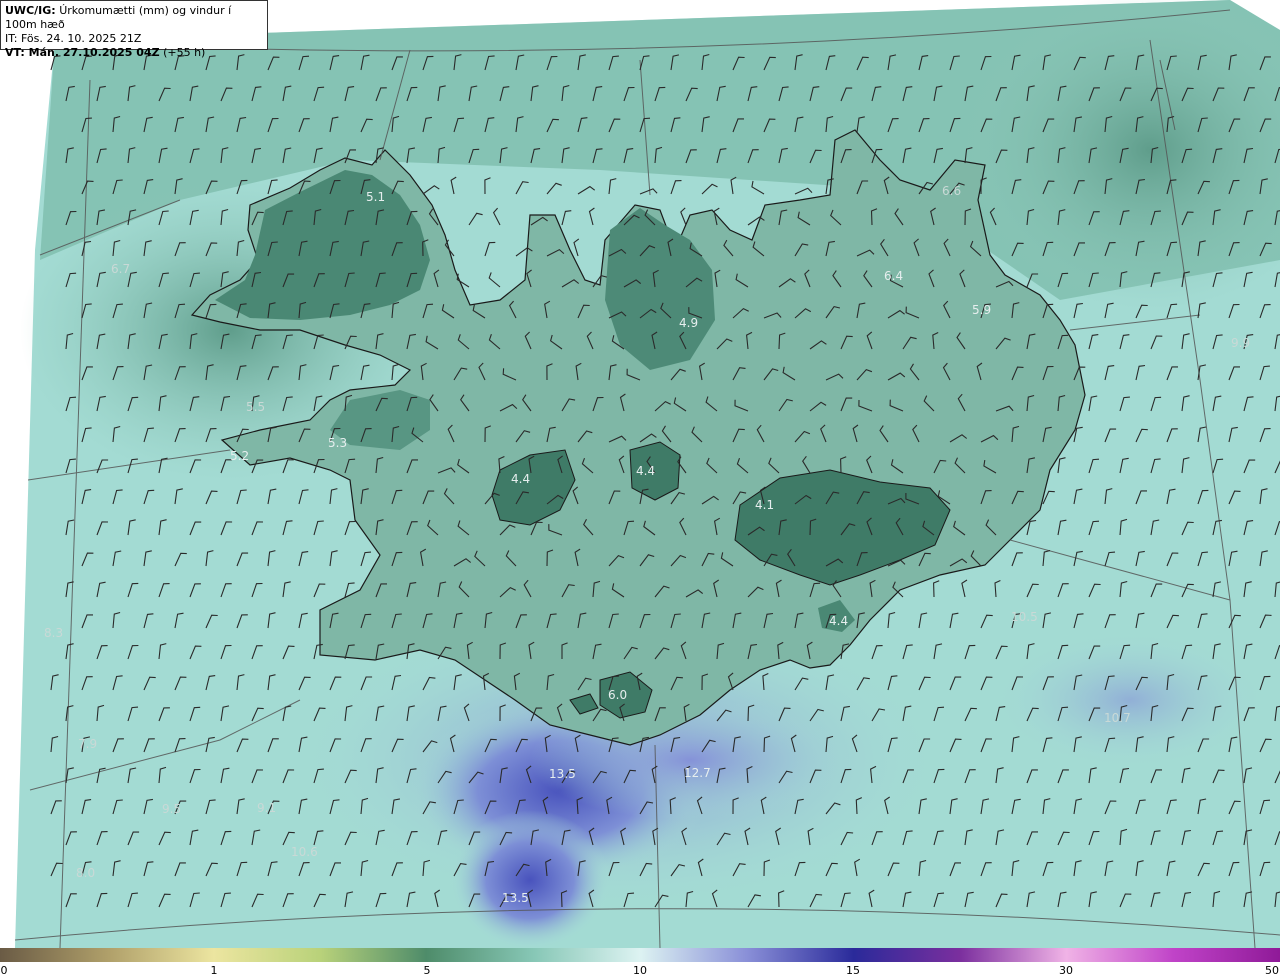 Image resolution: width=1280 pixels, height=978 pixels. What do you see at coordinates (121, 269) in the screenshot?
I see `precip-value-label: 6.7` at bounding box center [121, 269].